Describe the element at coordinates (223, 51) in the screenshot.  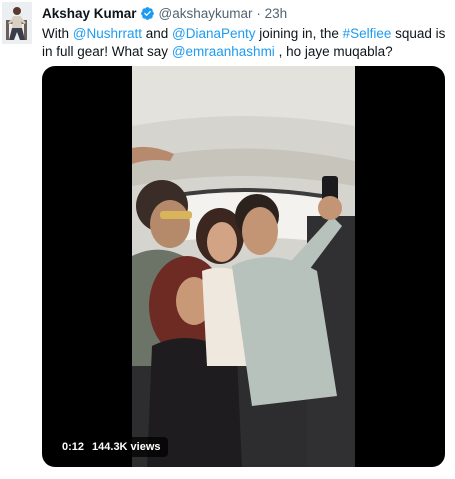
I see `mention-link-emraanhashmi: @emraanhashmi` at that location.